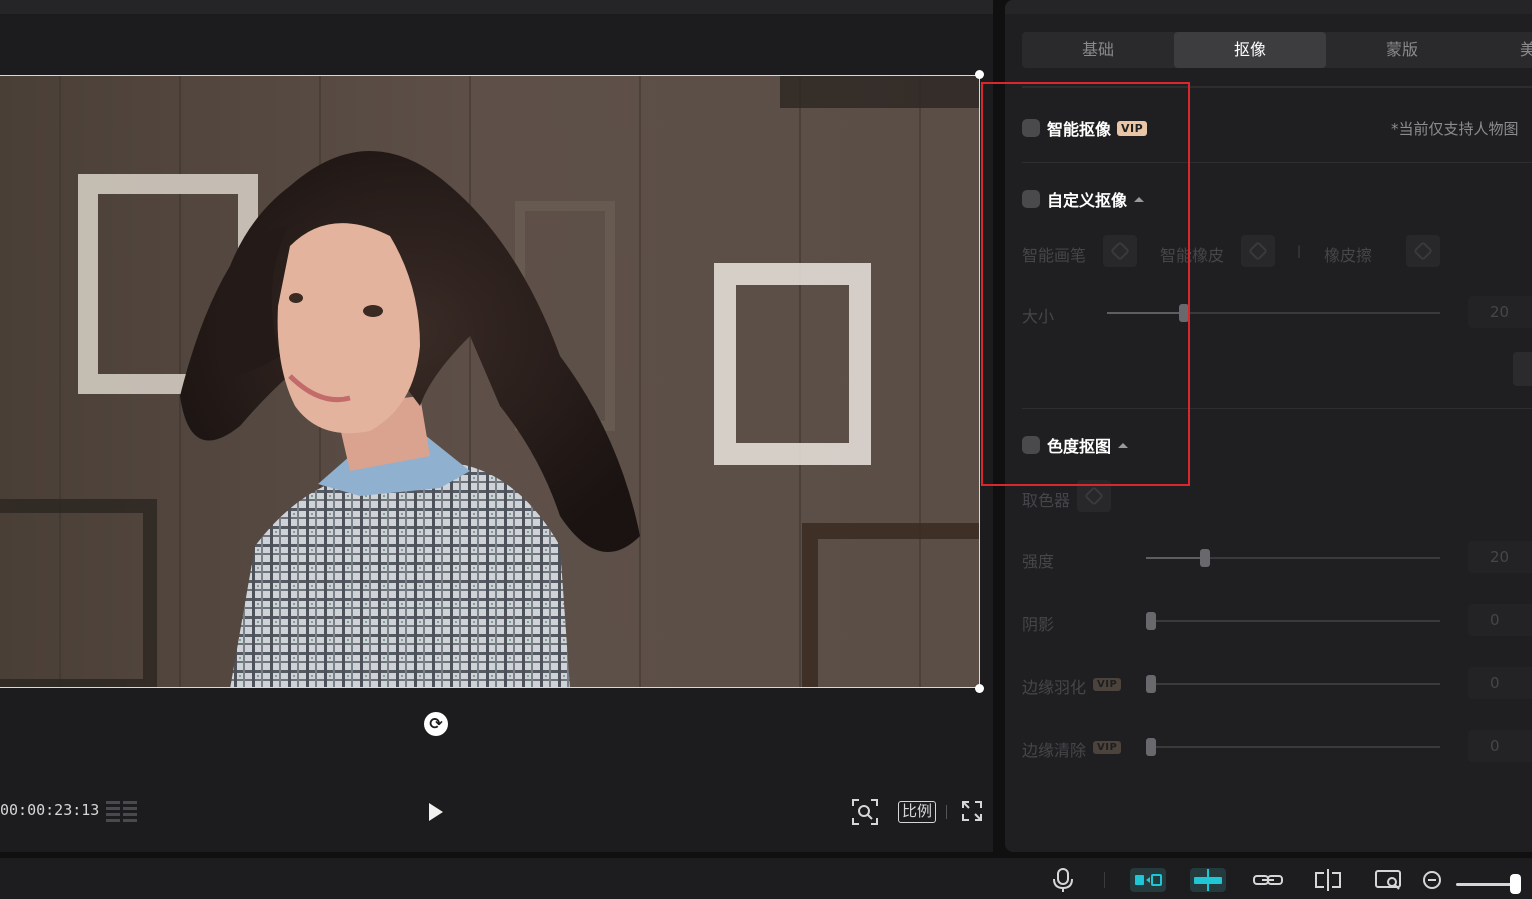 The width and height of the screenshot is (1532, 899). I want to click on inspector-tabs: 基础 抠像 蒙版 美, so click(1277, 50).